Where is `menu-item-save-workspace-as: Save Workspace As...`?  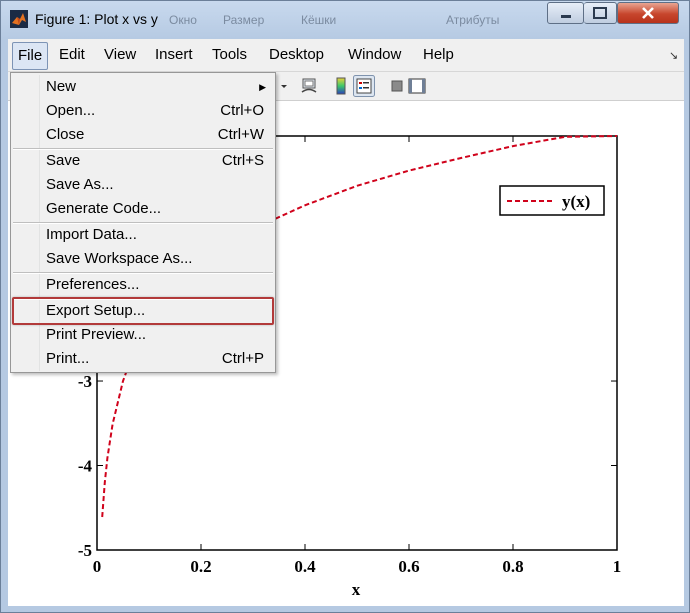 menu-item-save-workspace-as: Save Workspace As... is located at coordinates (159, 259).